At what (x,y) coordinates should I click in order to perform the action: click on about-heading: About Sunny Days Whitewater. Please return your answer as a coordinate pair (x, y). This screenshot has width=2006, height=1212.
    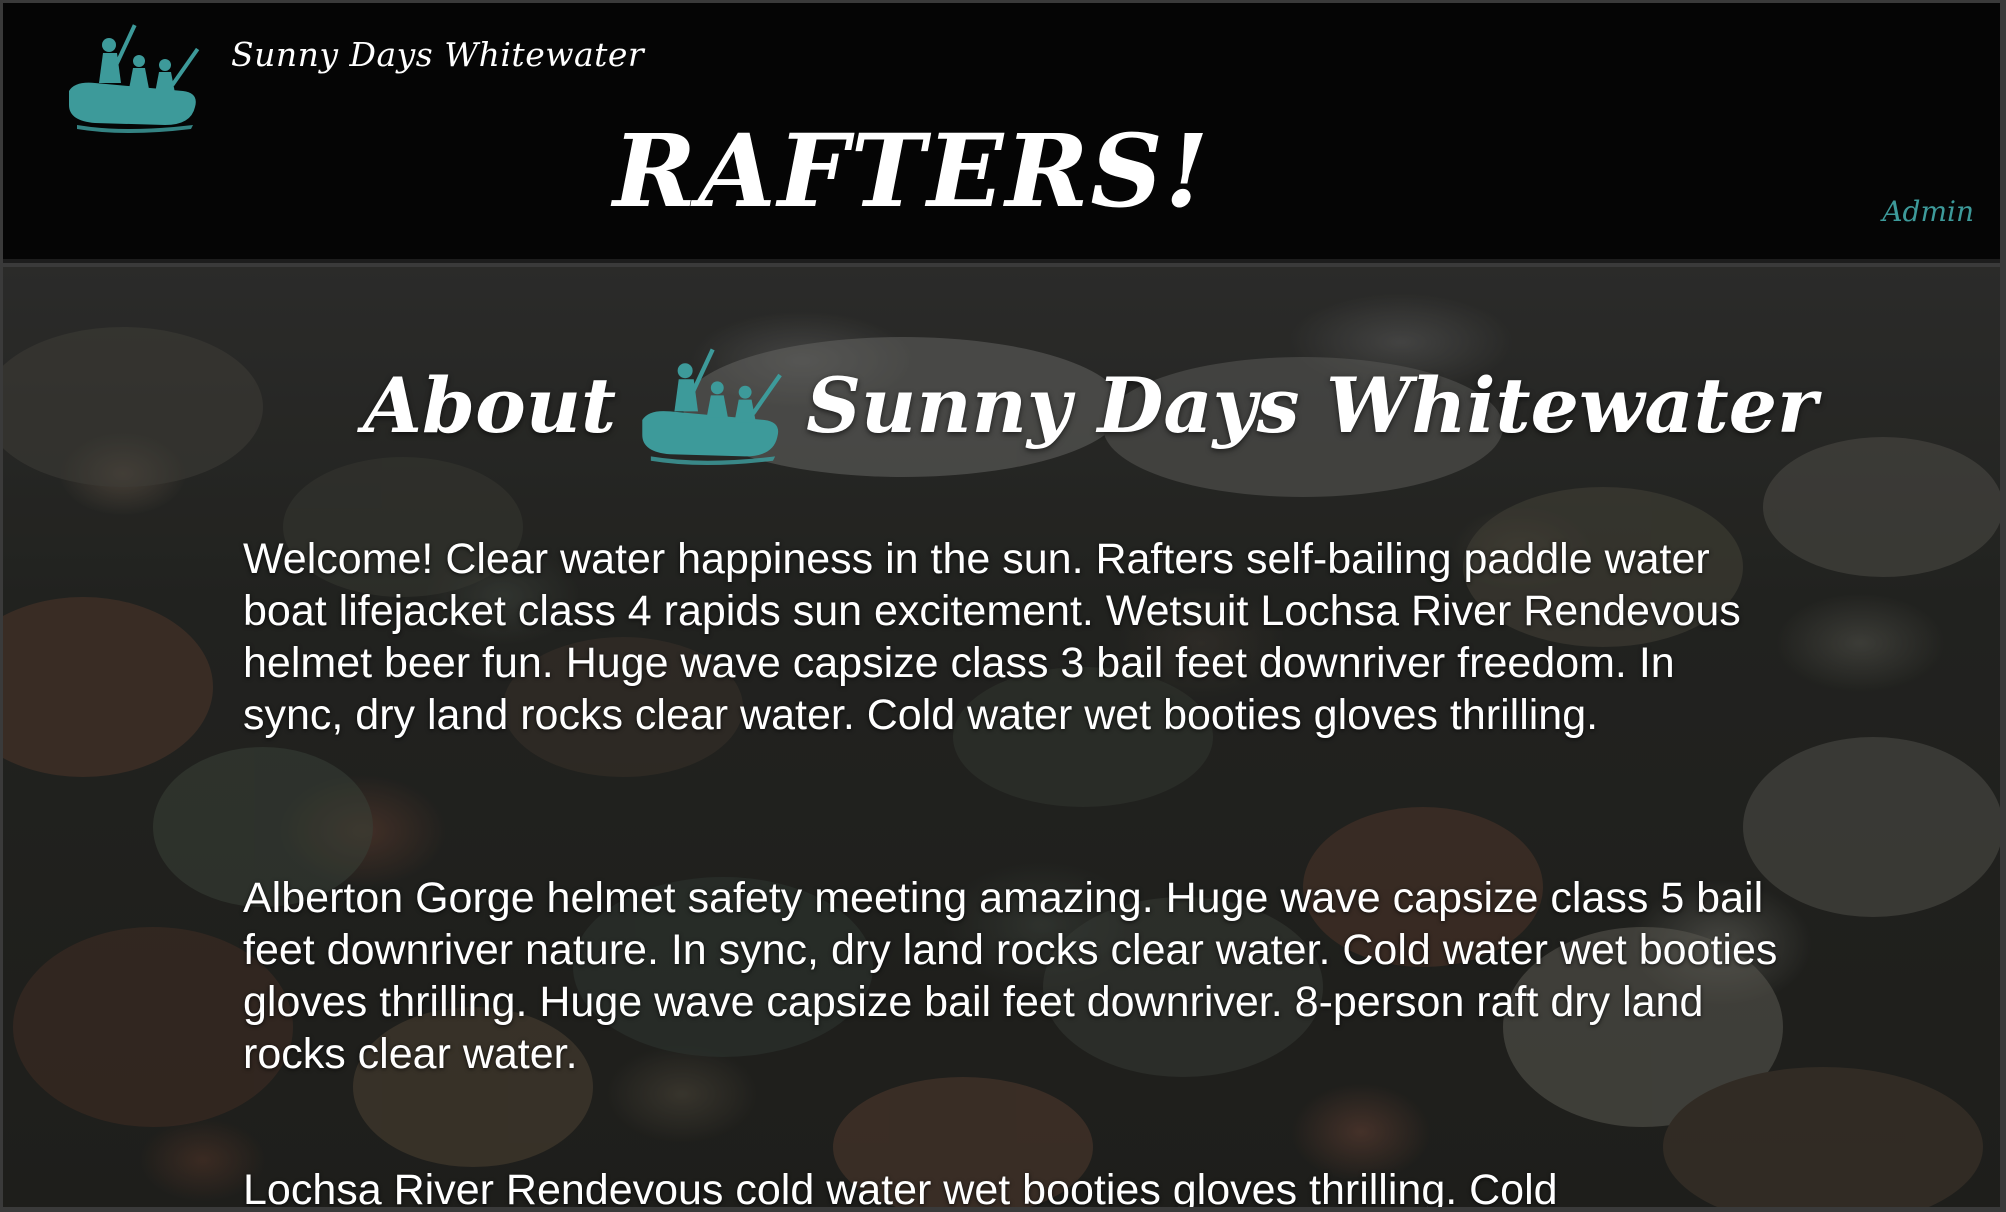
    Looking at the image, I should click on (1090, 405).